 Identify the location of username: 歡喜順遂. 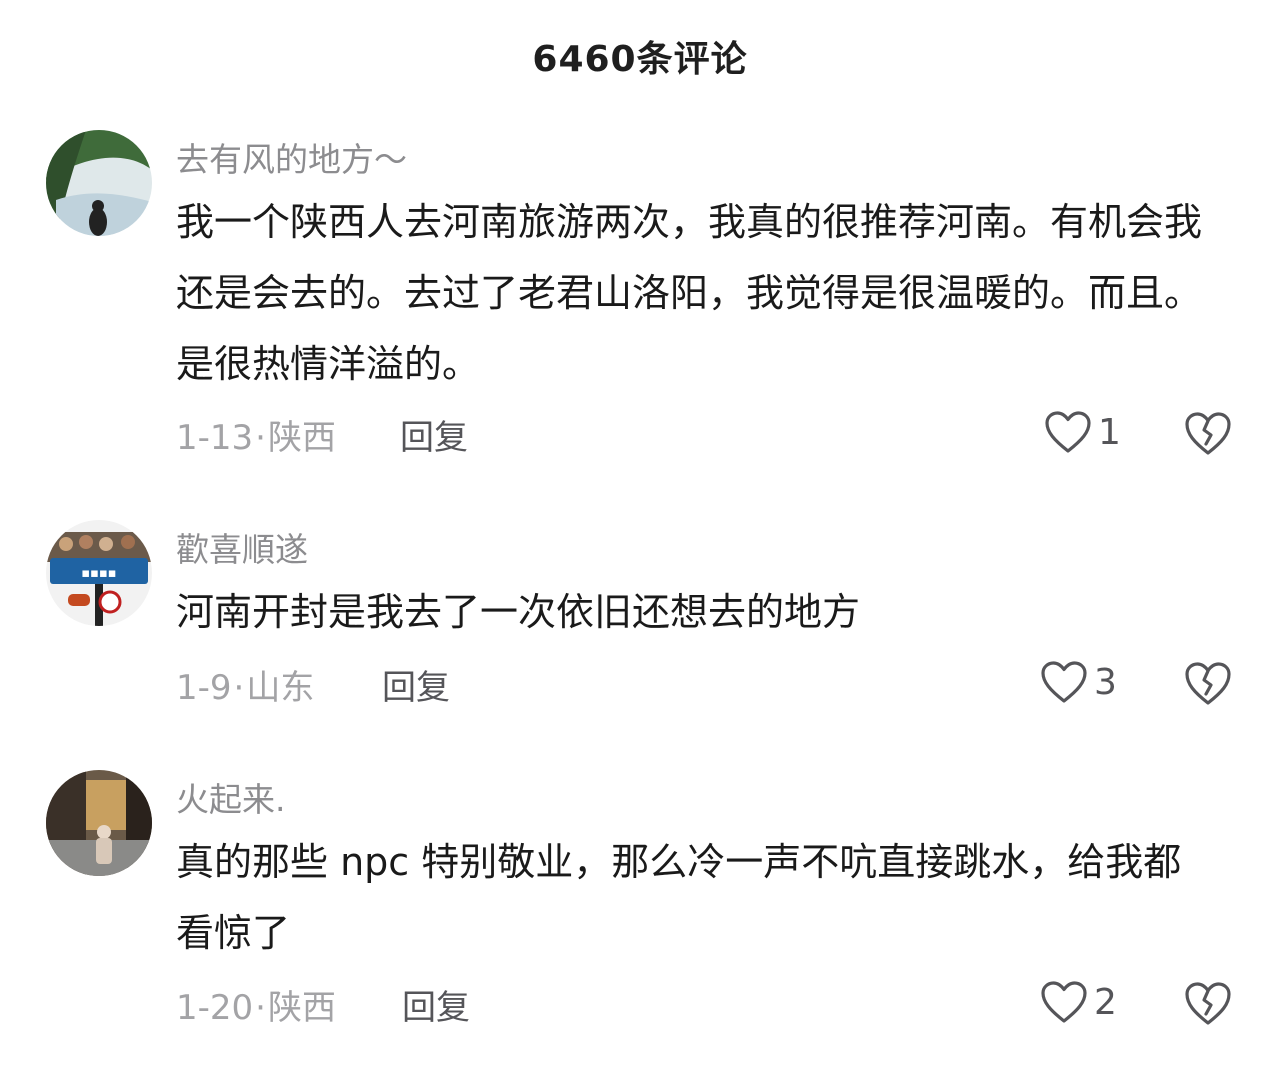
(242, 547).